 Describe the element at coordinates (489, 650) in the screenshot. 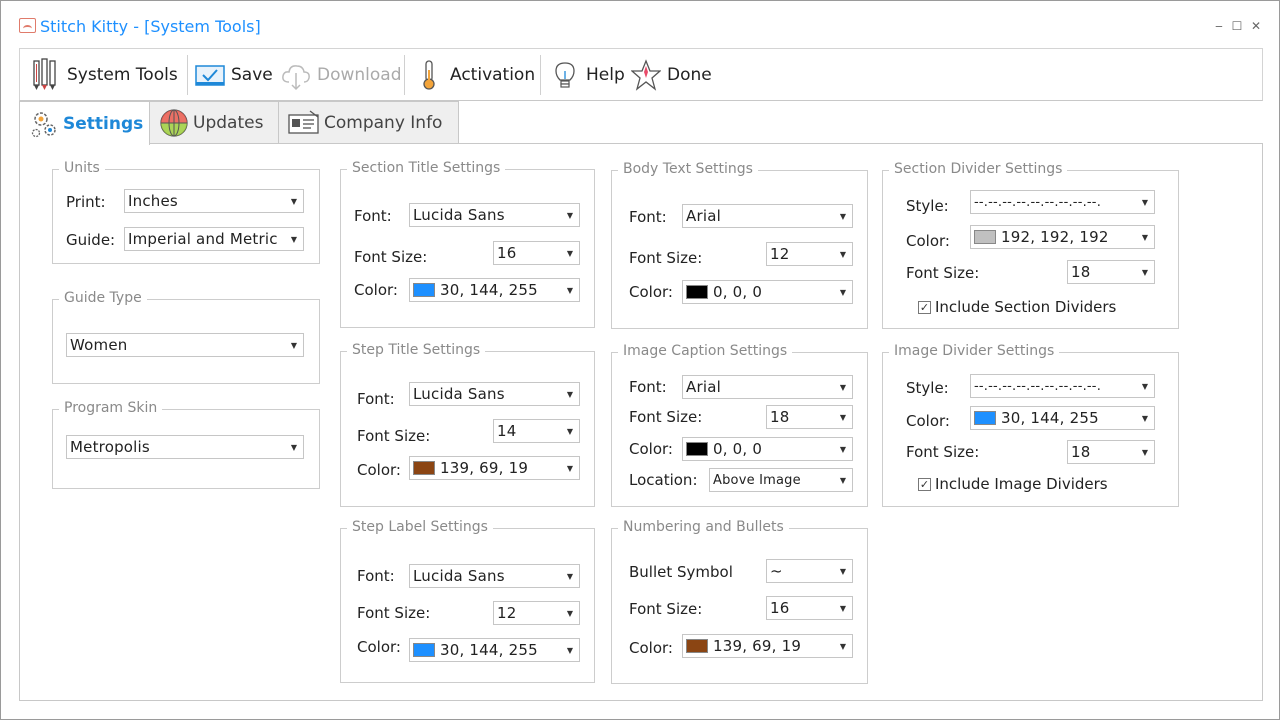

I see `color-value: 30, 144, 255` at that location.